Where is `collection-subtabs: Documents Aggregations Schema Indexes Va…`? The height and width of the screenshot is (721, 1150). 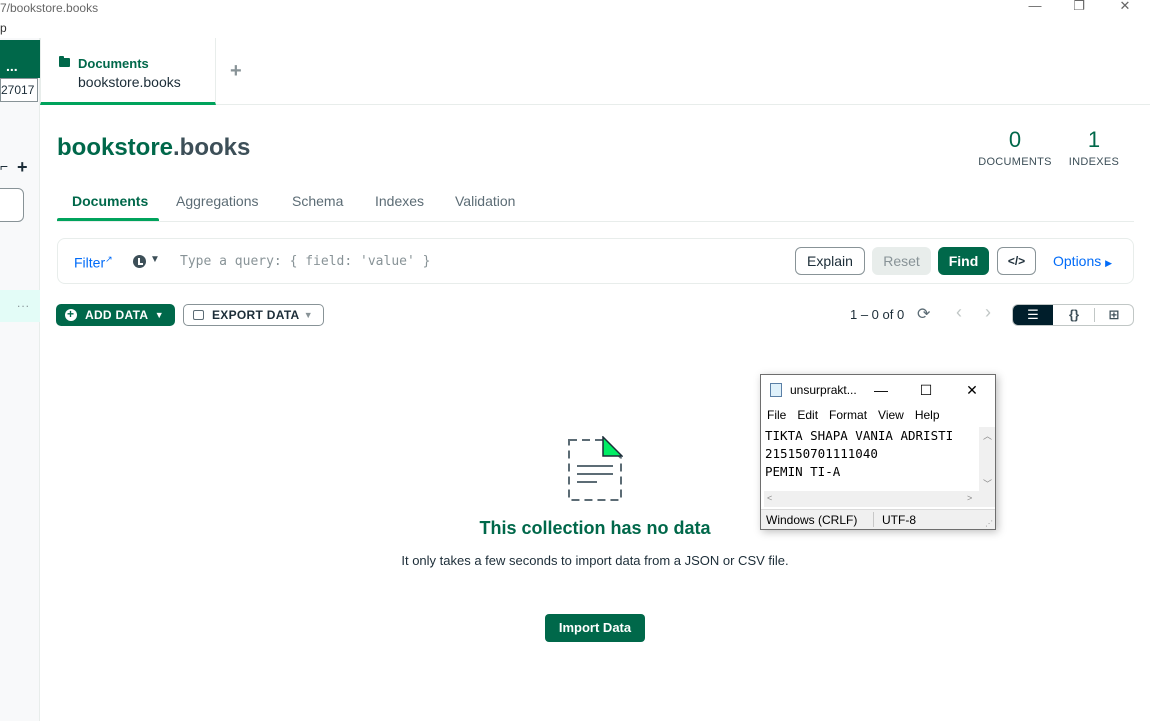
collection-subtabs: Documents Aggregations Schema Indexes Va… is located at coordinates (595, 202).